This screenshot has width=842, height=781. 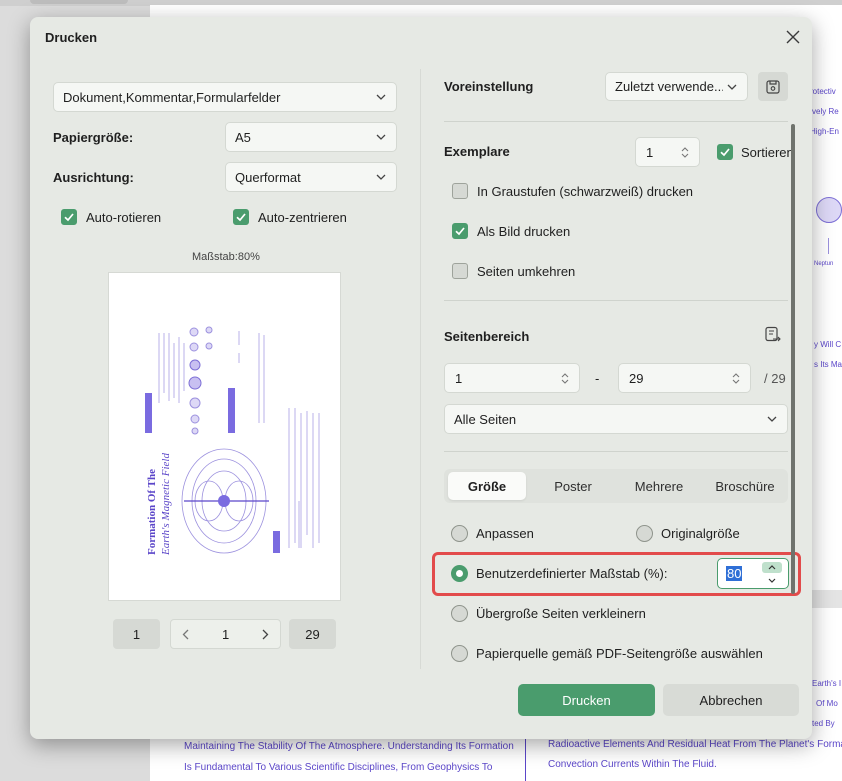 What do you see at coordinates (459, 378) in the screenshot?
I see `range-from-value: 1` at bounding box center [459, 378].